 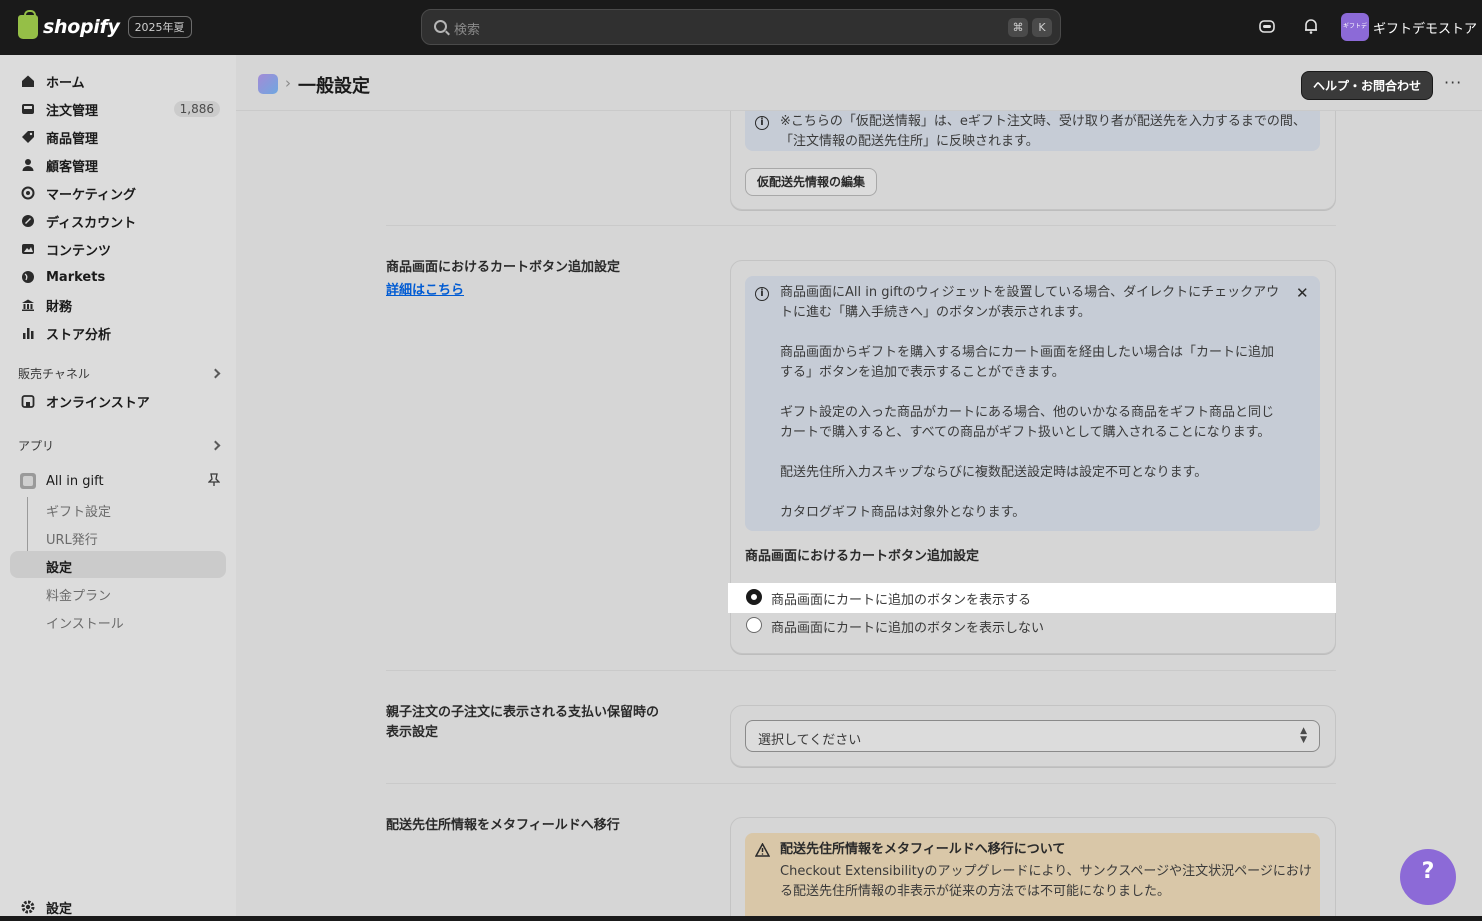 I want to click on bell-icon, so click(x=1311, y=27).